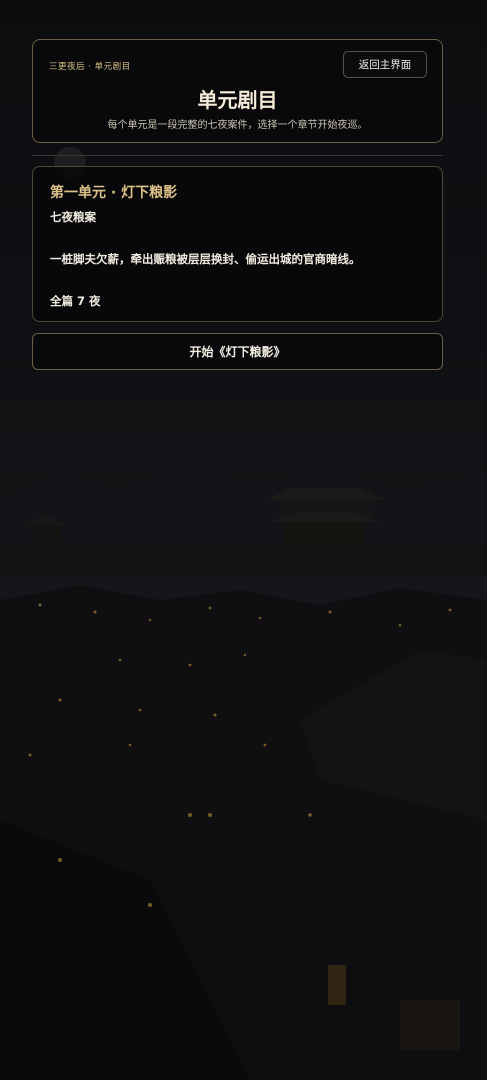  Describe the element at coordinates (205, 259) in the screenshot. I see `unit-description: 一桩脚夫欠薪，牵出赈粮被层层换封、偷运出城的官商暗线。` at that location.